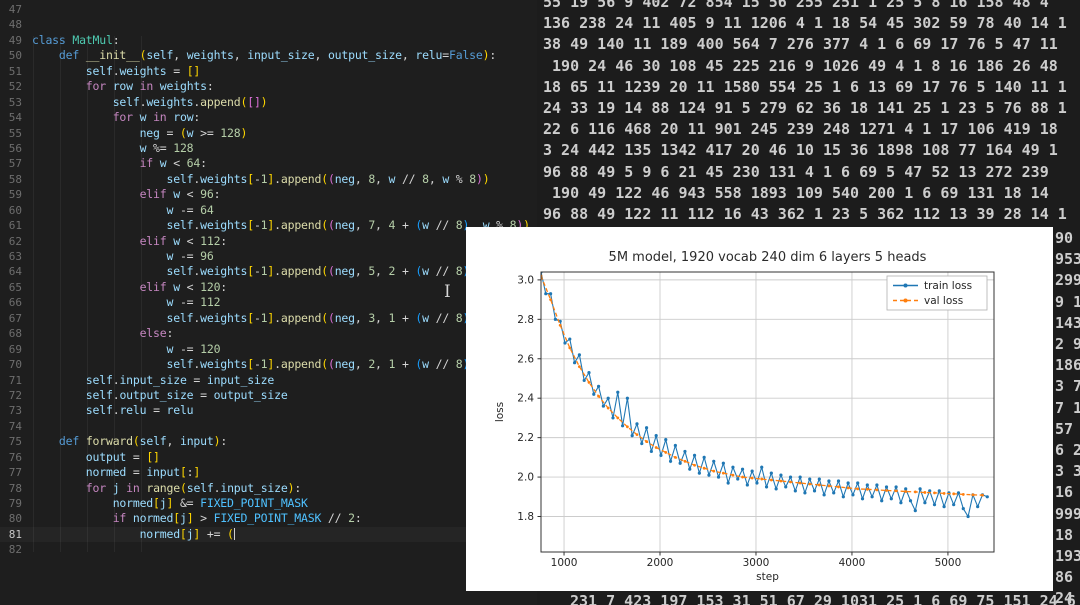 Image resolution: width=1080 pixels, height=605 pixels. What do you see at coordinates (11, 488) in the screenshot?
I see `line-number: 78` at bounding box center [11, 488].